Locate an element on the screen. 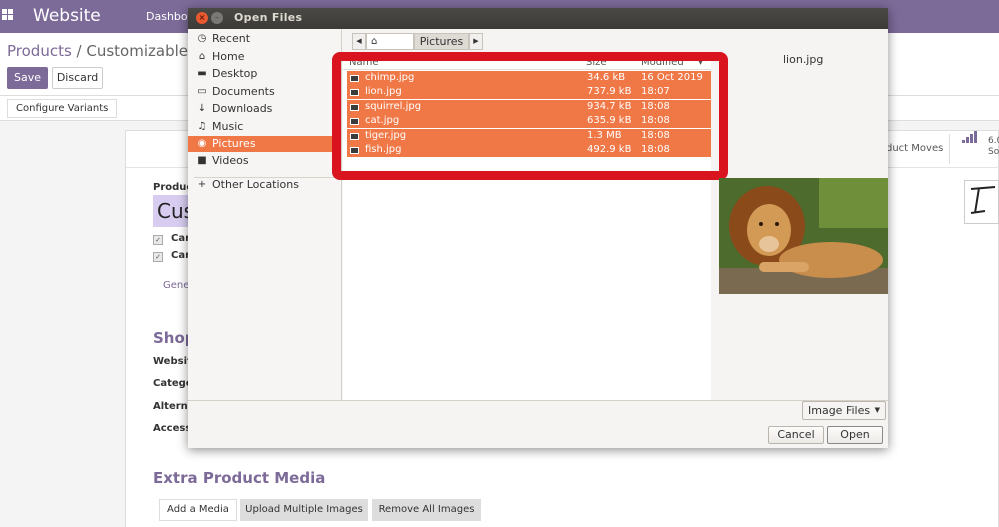 The width and height of the screenshot is (999, 527). clock-icon: ◷ is located at coordinates (202, 38).